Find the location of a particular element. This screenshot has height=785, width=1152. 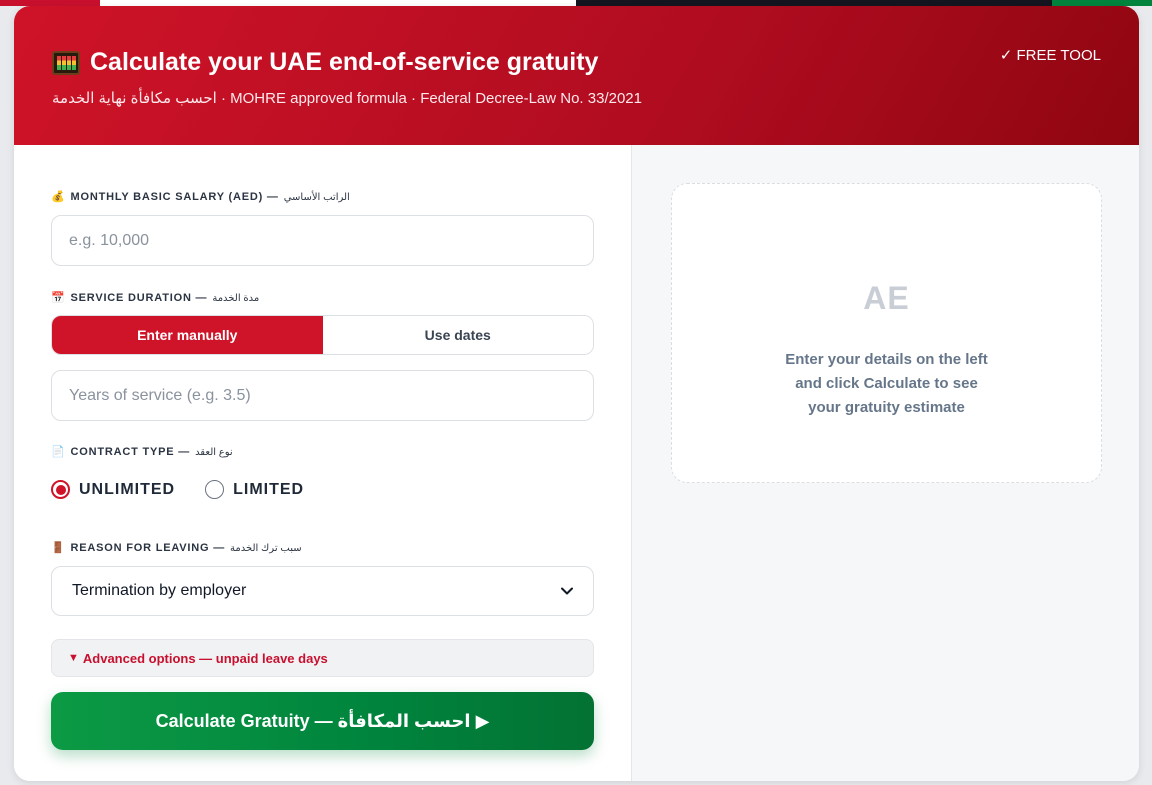

contract-unlimited-option: UNLIMITED is located at coordinates (113, 489).